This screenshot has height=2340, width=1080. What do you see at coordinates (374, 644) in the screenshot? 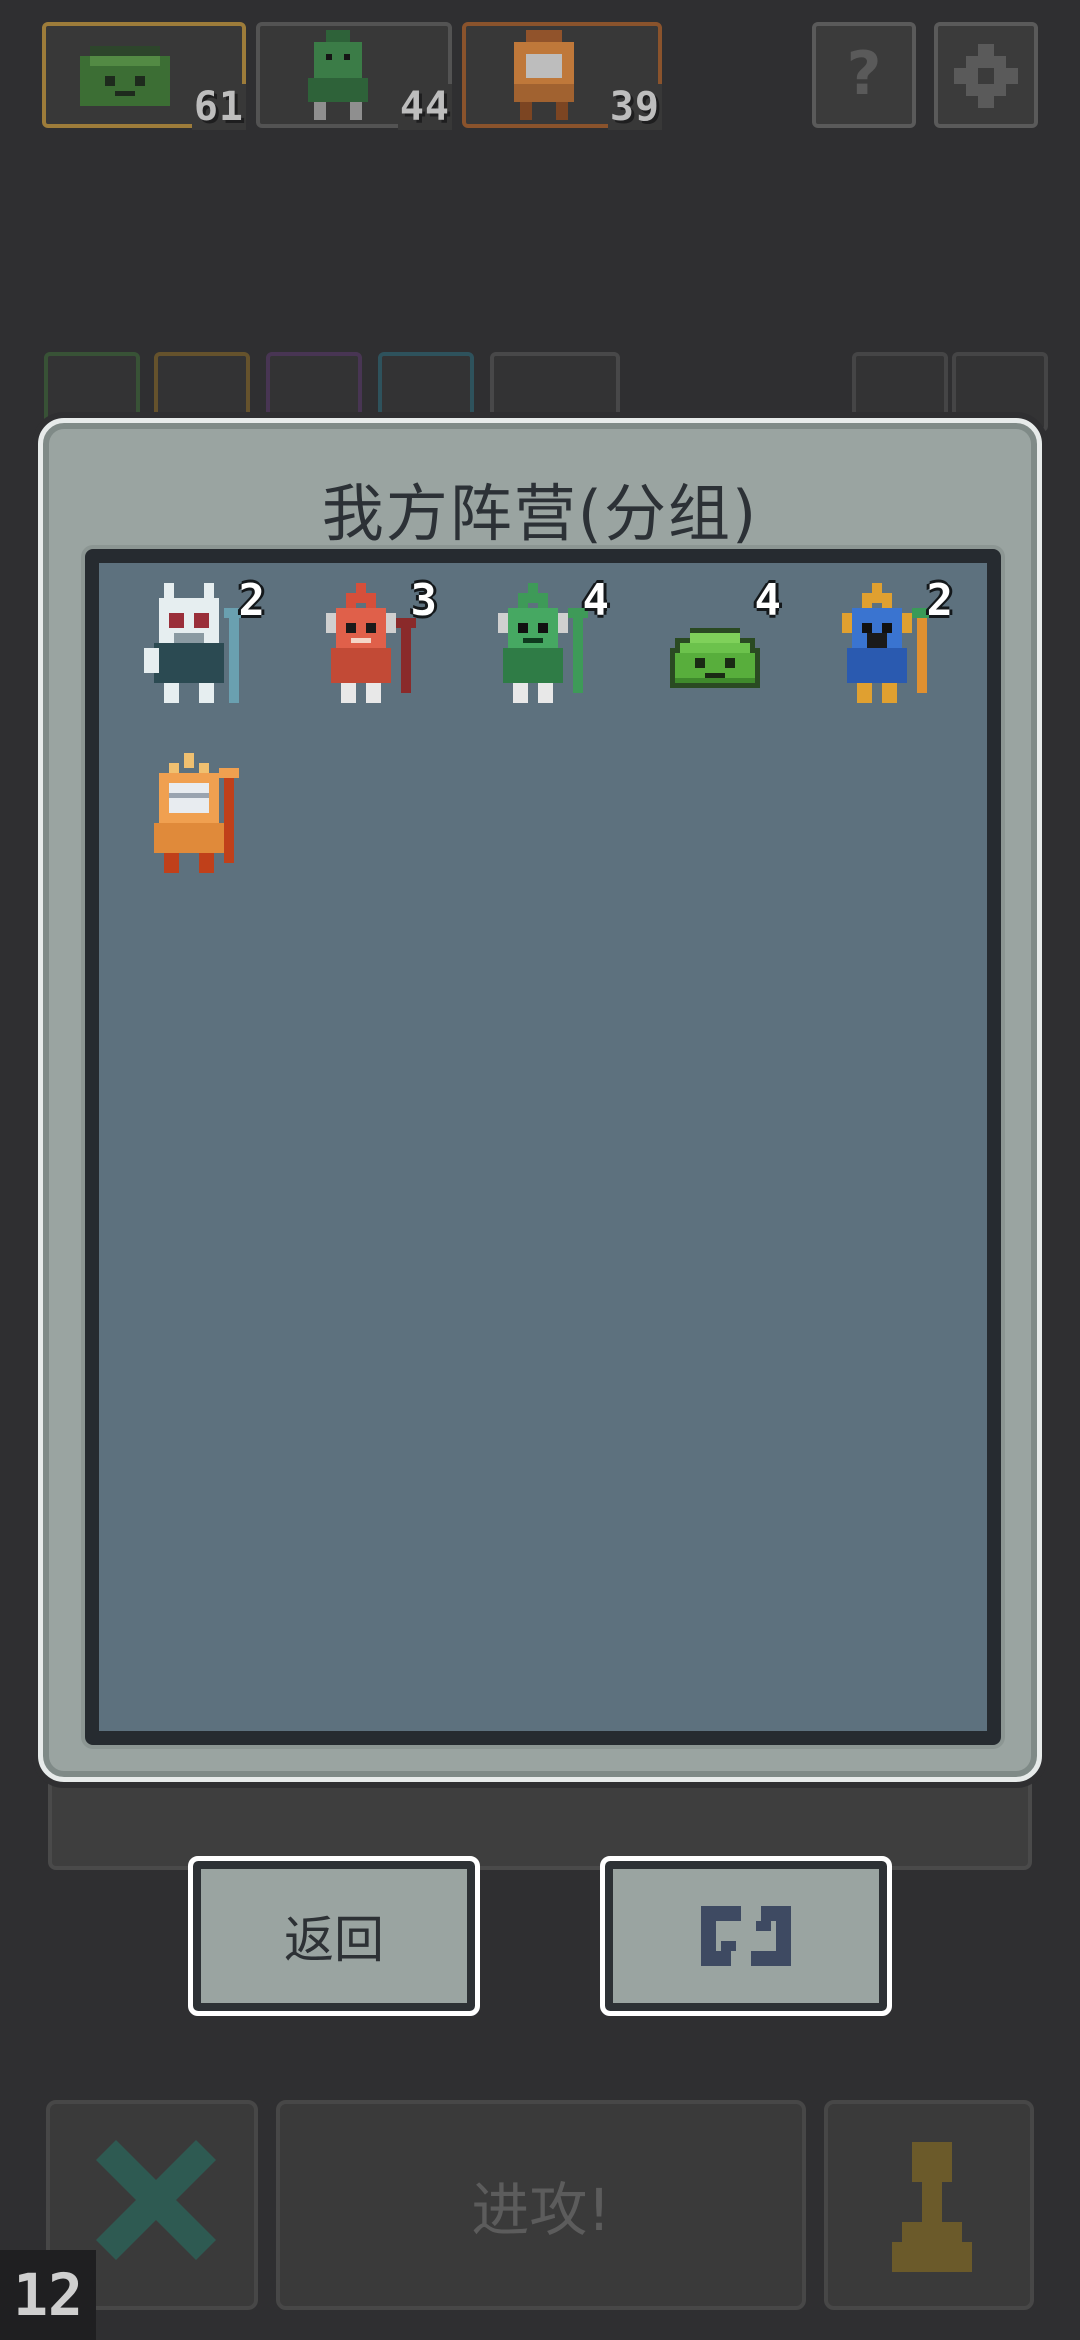
I see `unit-red-fishman: 3` at bounding box center [374, 644].